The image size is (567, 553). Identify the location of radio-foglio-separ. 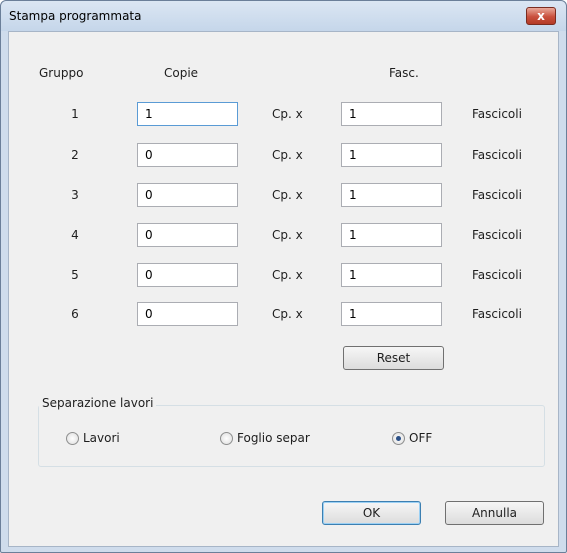
(226, 438).